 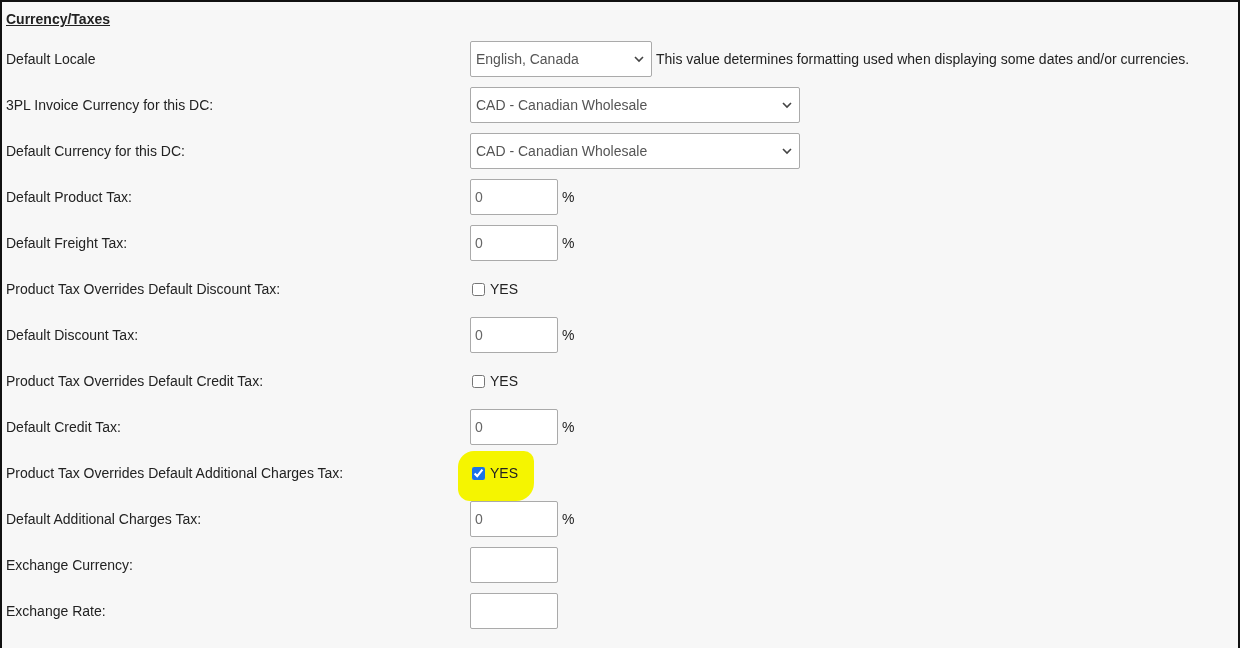 I want to click on field-label: Product Tax Overrides Default Discount Tax:, so click(x=143, y=289).